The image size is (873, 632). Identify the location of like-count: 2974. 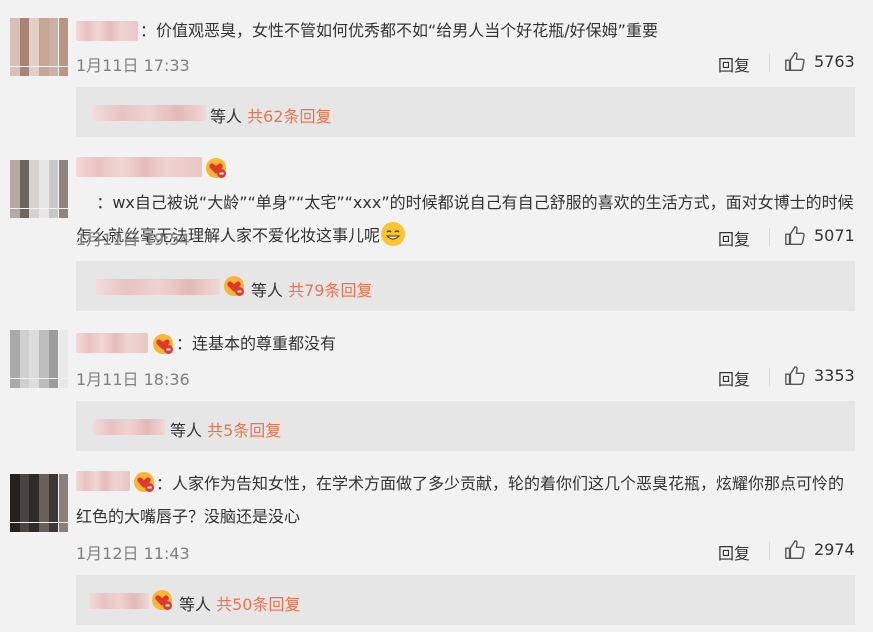
(834, 549).